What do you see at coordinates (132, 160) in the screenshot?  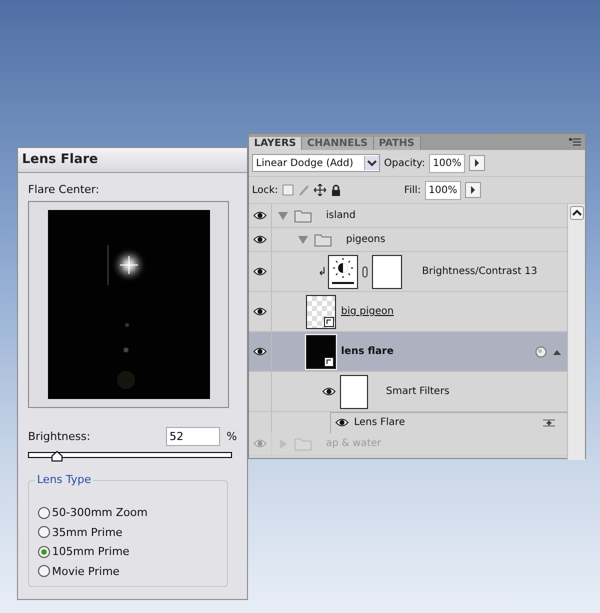 I see `dialog-title: Lens Flare` at bounding box center [132, 160].